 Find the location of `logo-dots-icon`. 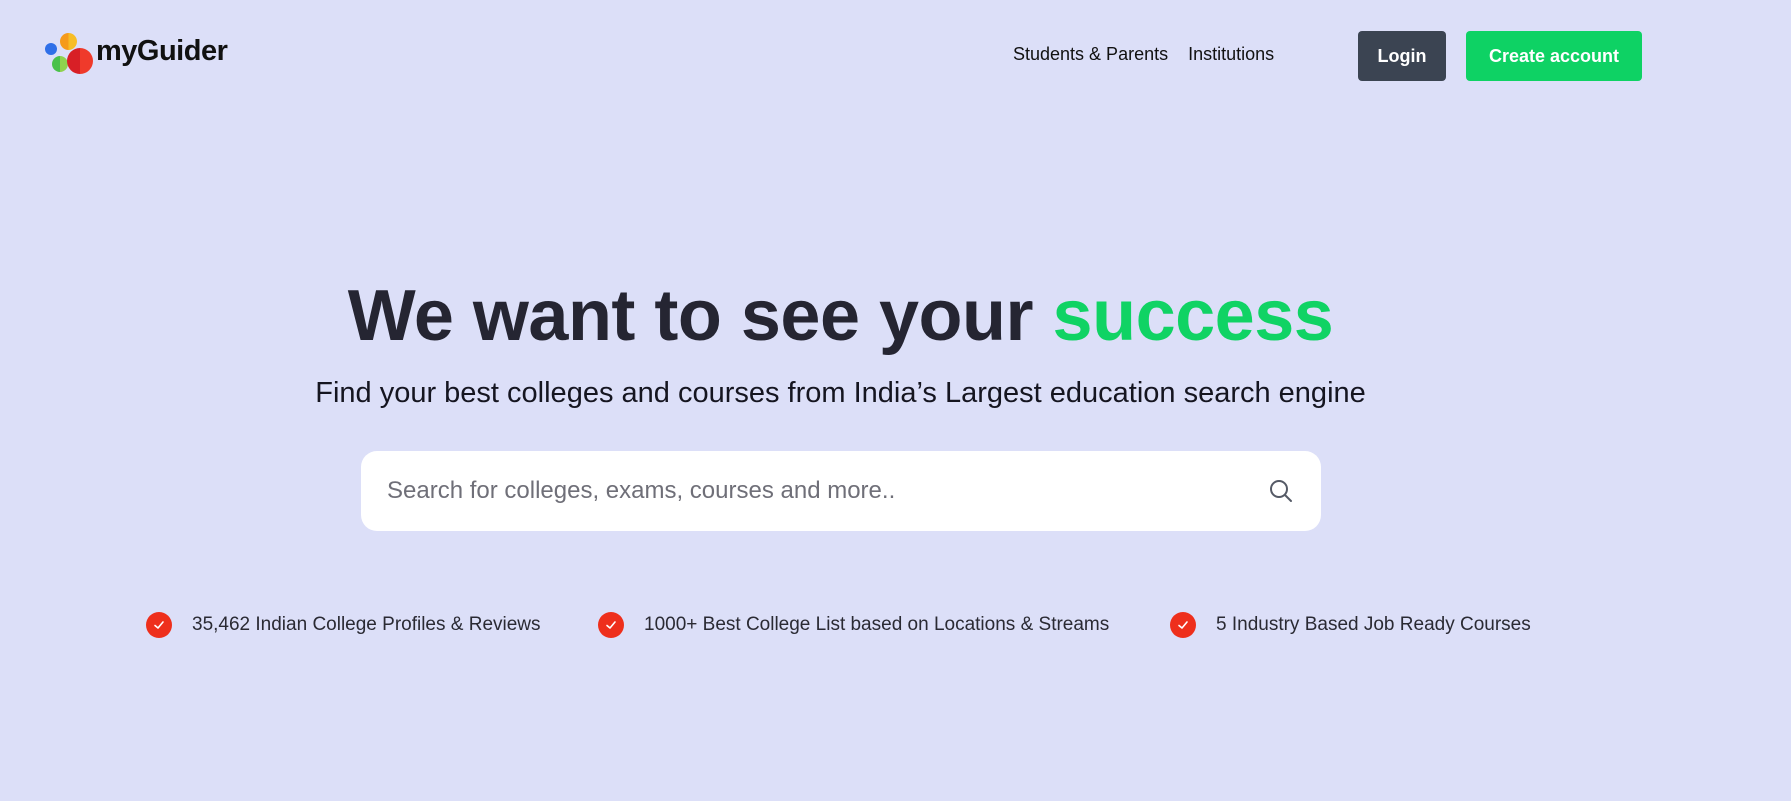

logo-dots-icon is located at coordinates (69, 54).